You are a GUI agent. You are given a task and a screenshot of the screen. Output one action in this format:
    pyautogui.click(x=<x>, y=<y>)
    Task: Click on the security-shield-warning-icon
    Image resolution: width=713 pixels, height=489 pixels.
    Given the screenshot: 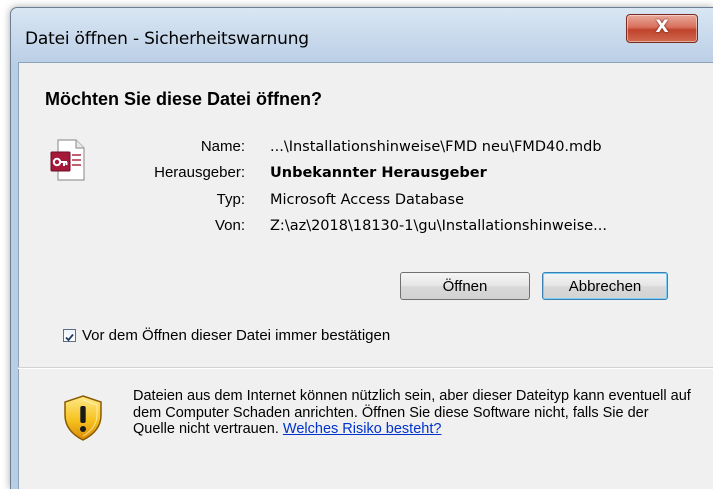 What is the action you would take?
    pyautogui.click(x=83, y=418)
    